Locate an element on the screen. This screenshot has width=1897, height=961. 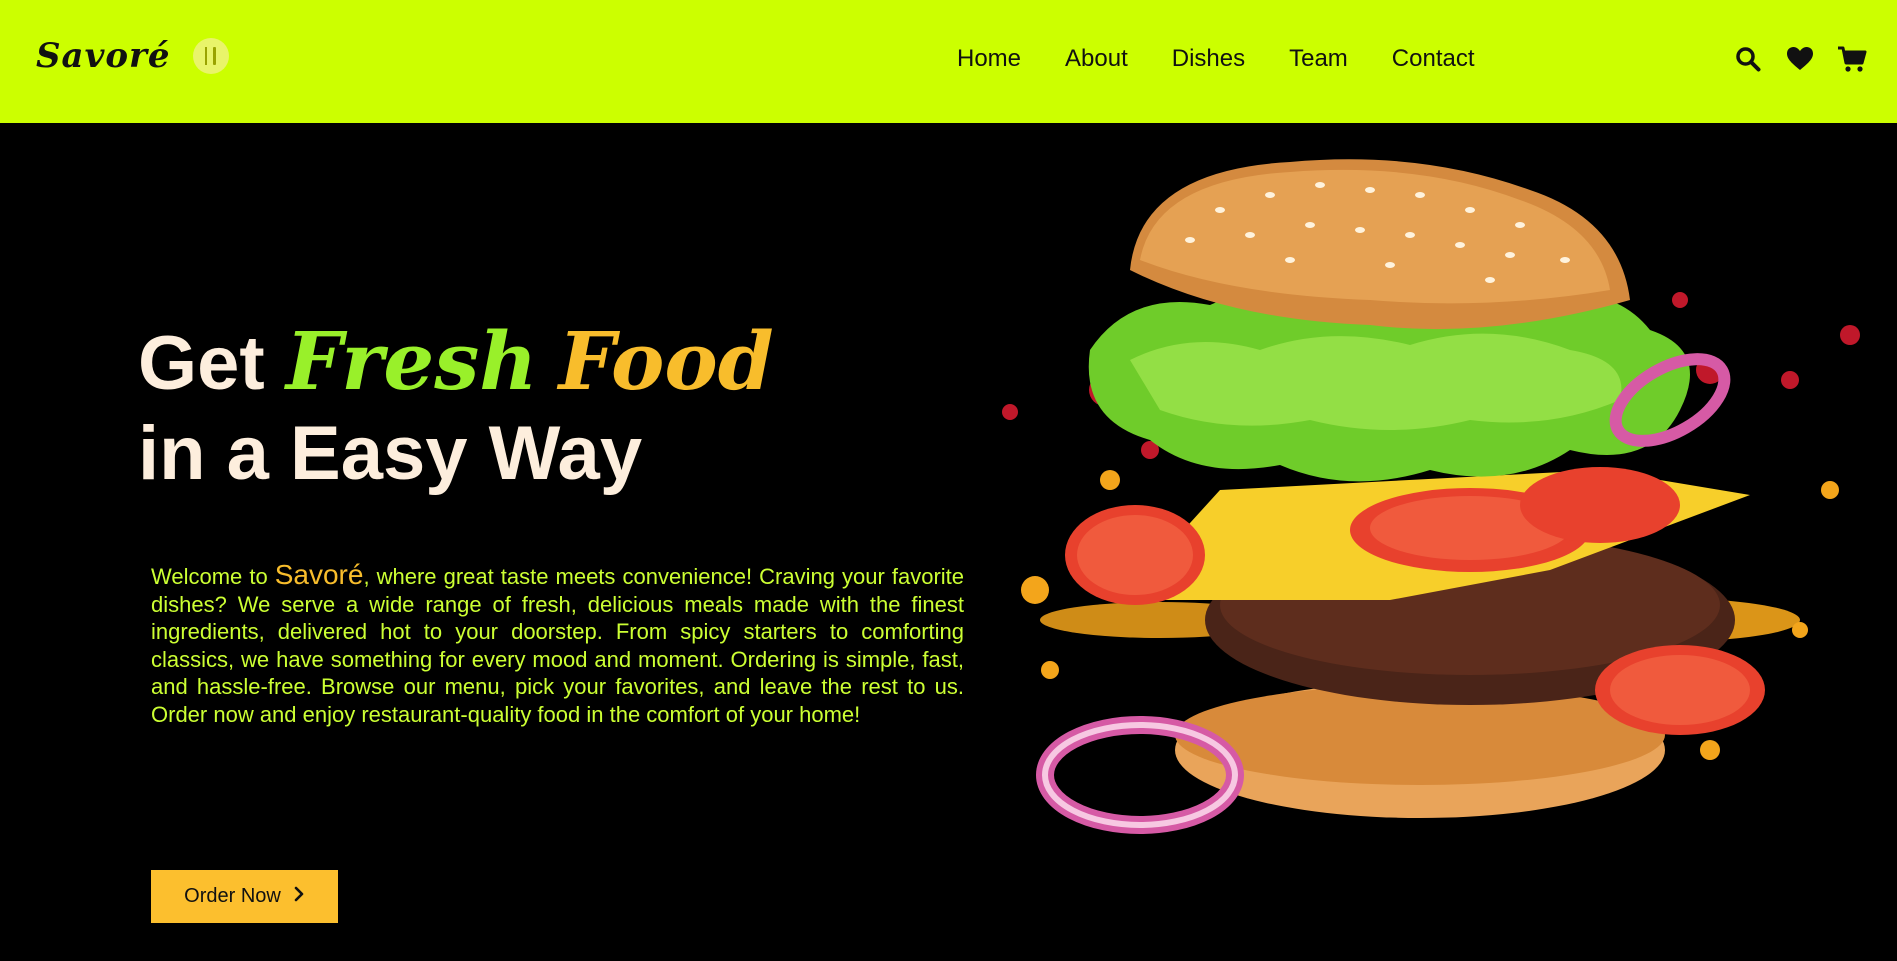
hero-title: Get Fresh Food in a Easy Way is located at coordinates (456, 407).